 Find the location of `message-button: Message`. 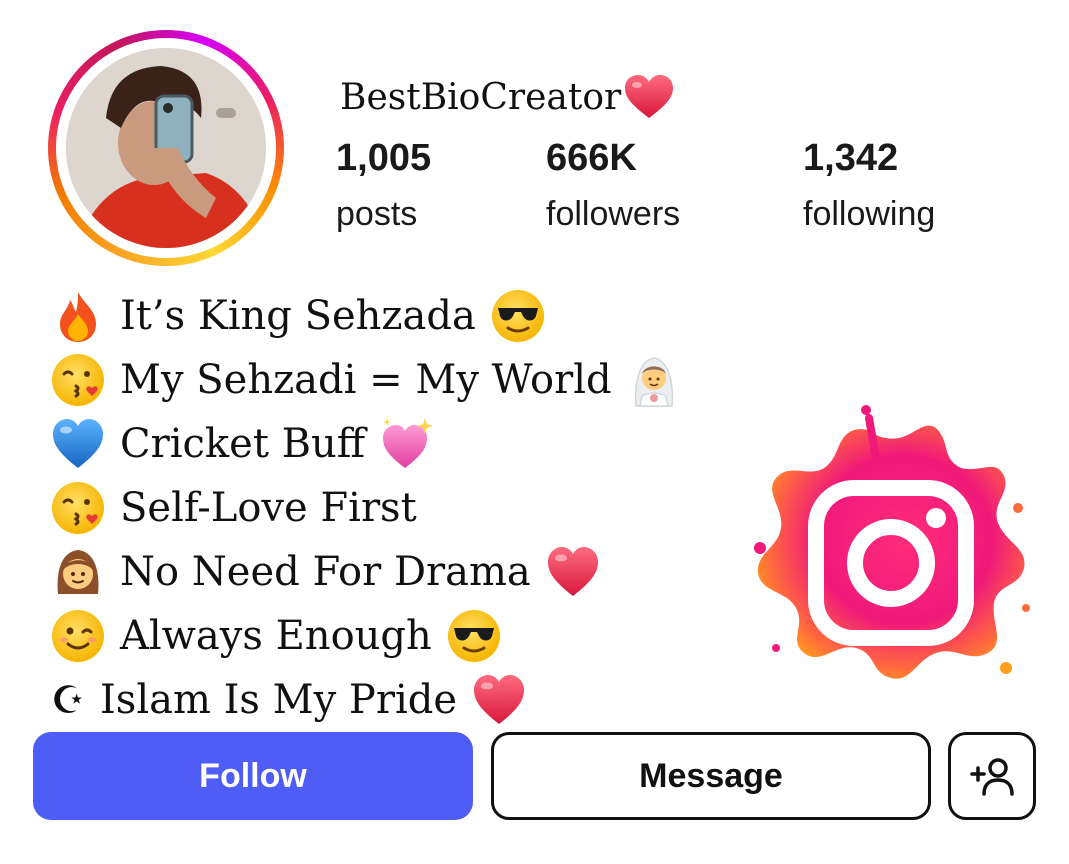

message-button: Message is located at coordinates (711, 776).